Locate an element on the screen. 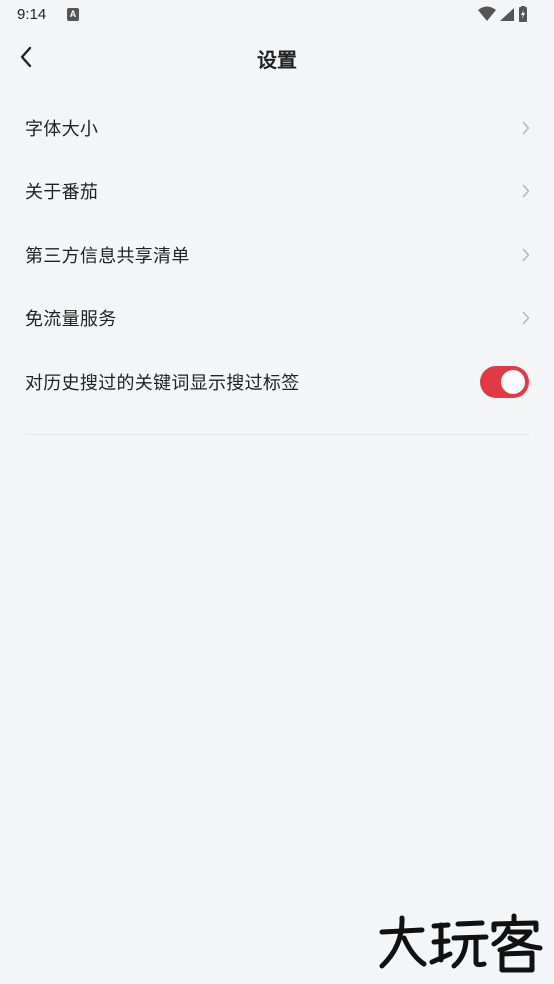 This screenshot has height=984, width=554. divider is located at coordinates (277, 434).